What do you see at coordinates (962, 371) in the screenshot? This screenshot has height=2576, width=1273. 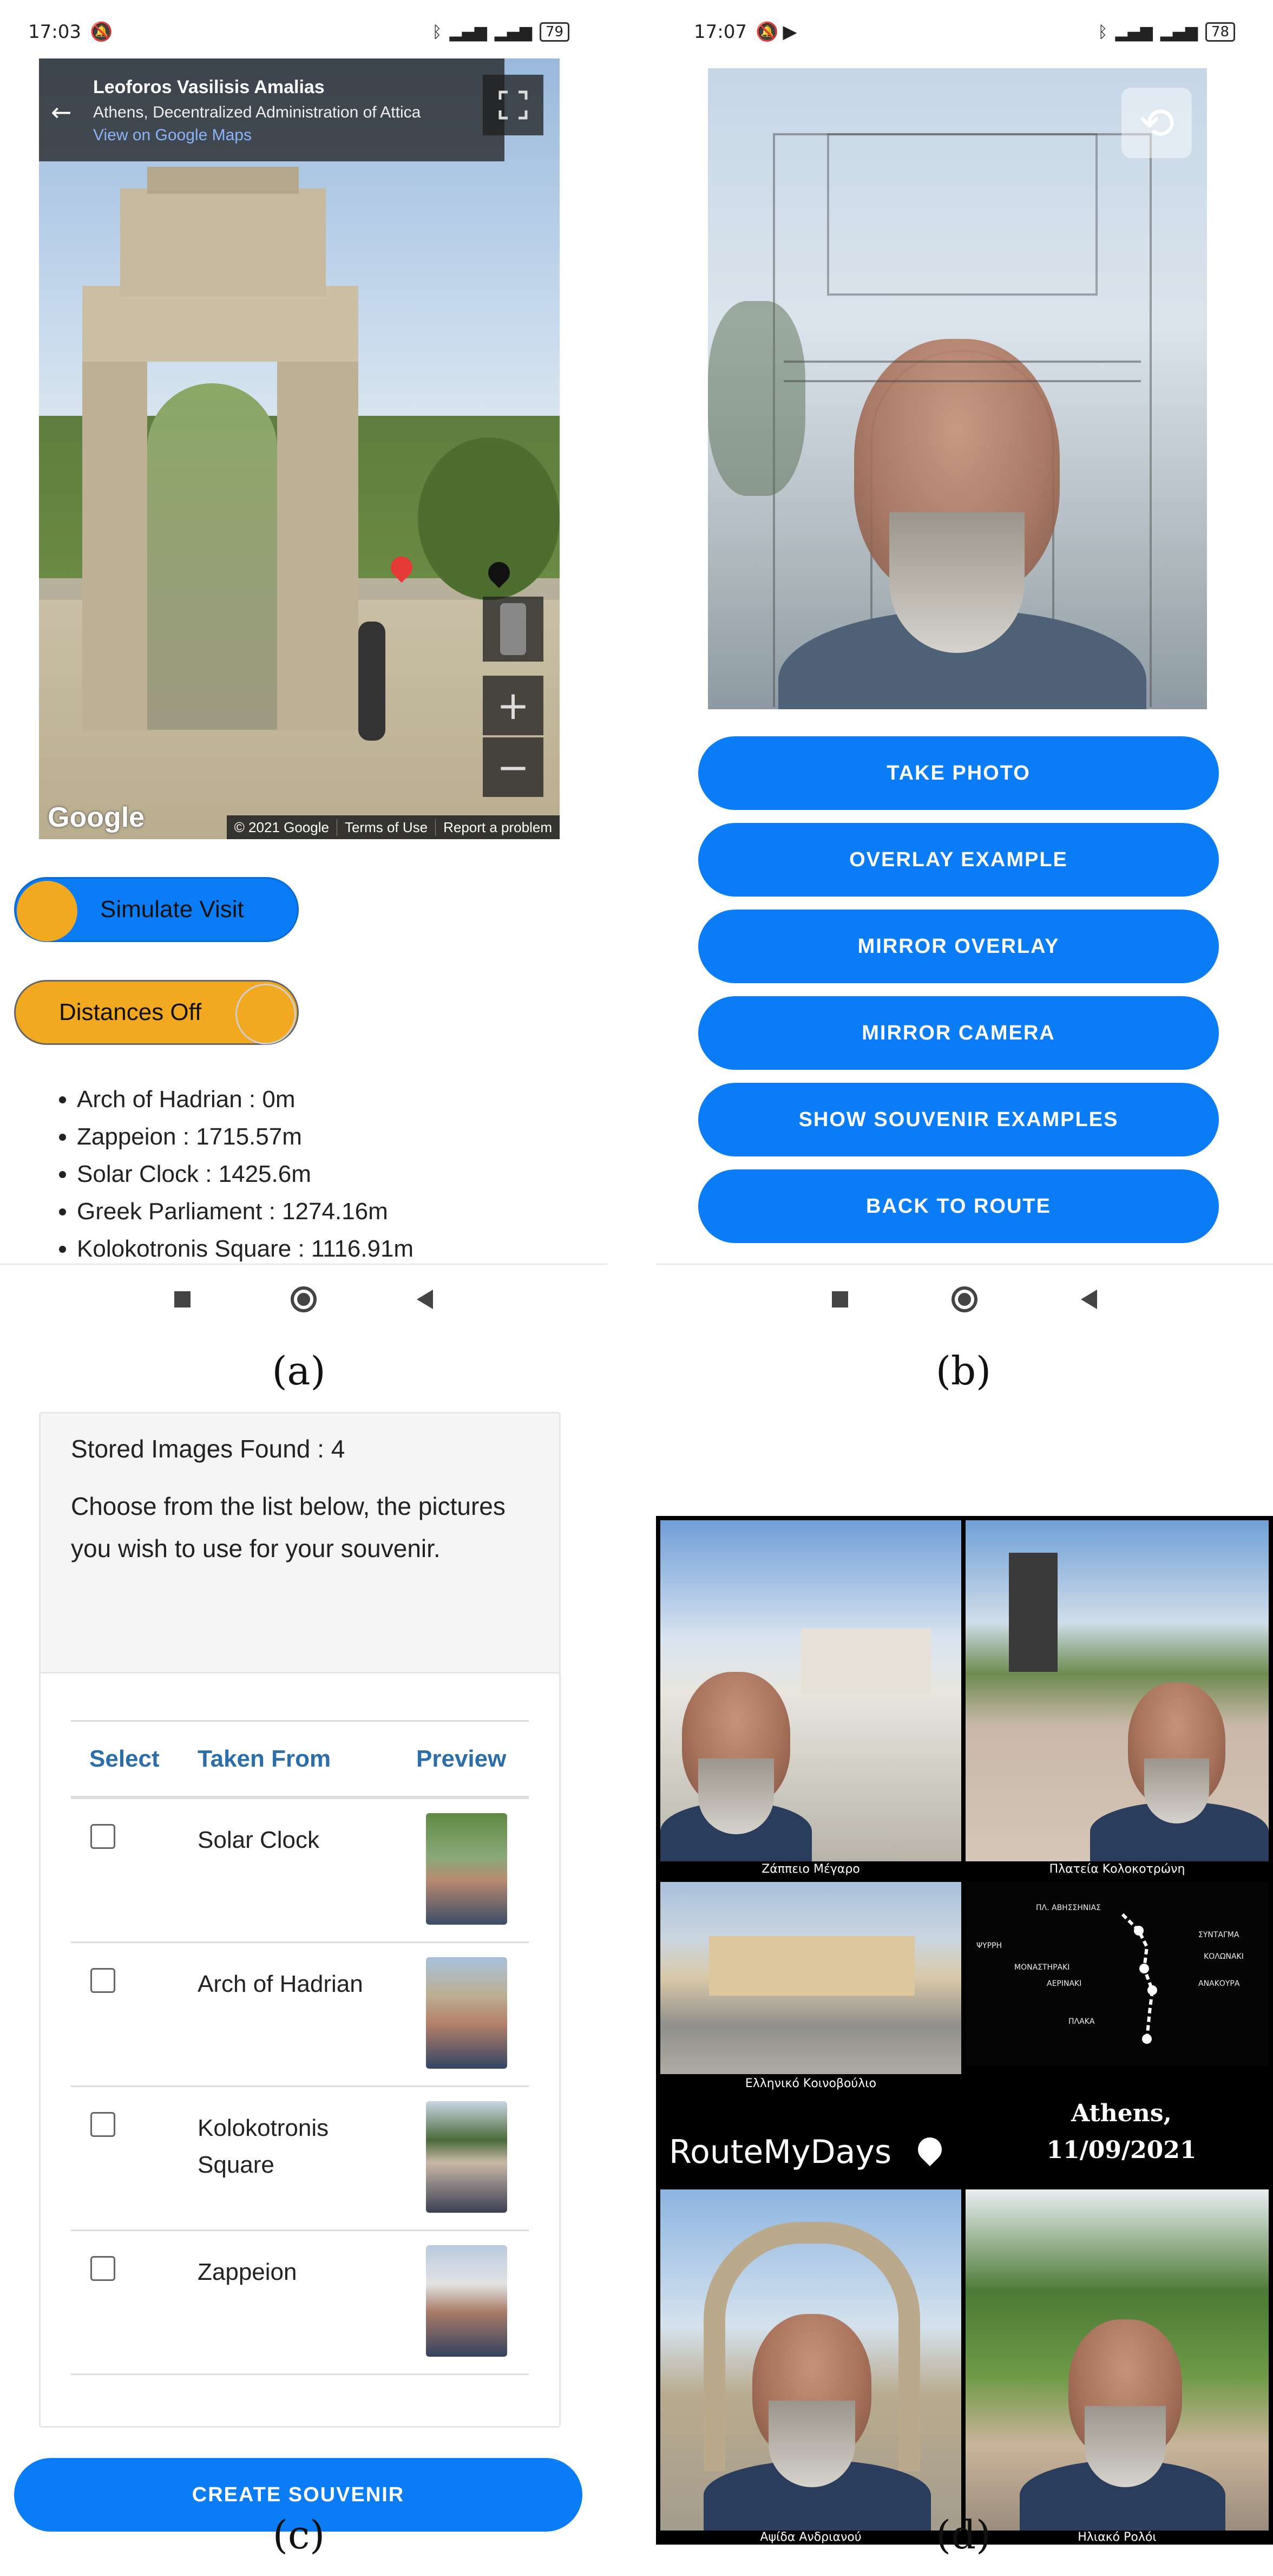 I see `overlay-lintel` at bounding box center [962, 371].